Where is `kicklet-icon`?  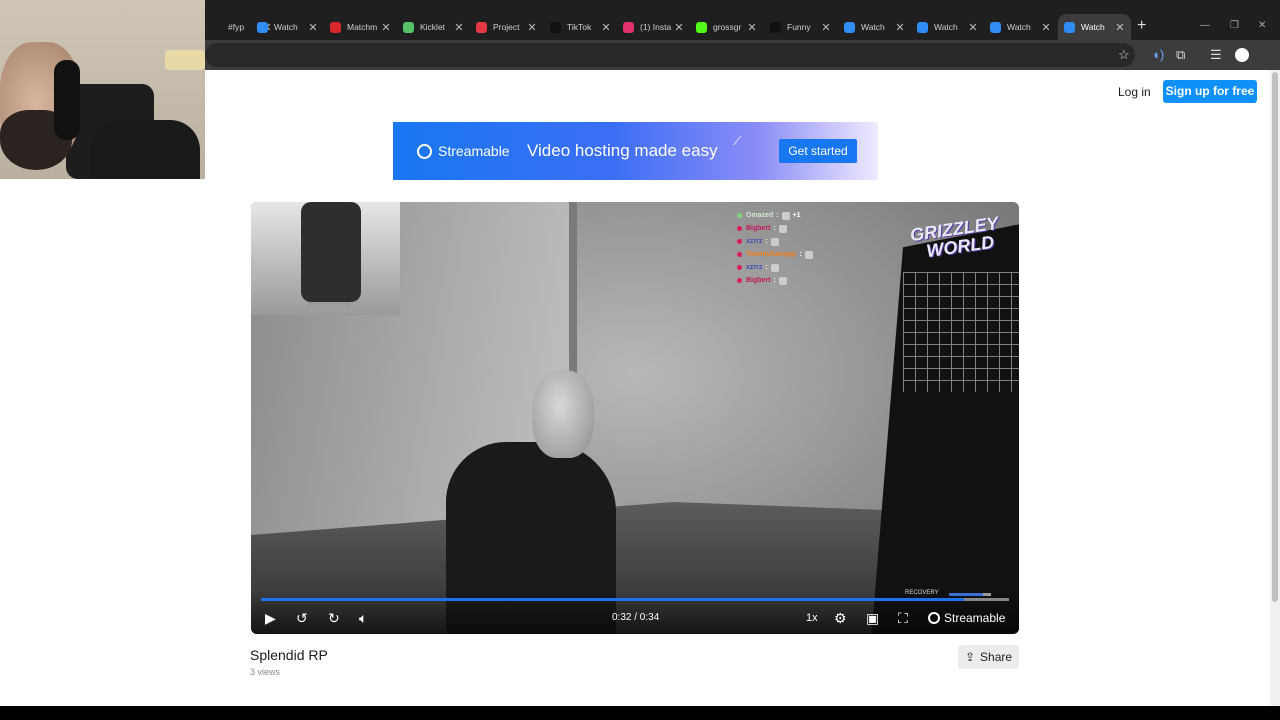
kicklet-icon is located at coordinates (408, 27).